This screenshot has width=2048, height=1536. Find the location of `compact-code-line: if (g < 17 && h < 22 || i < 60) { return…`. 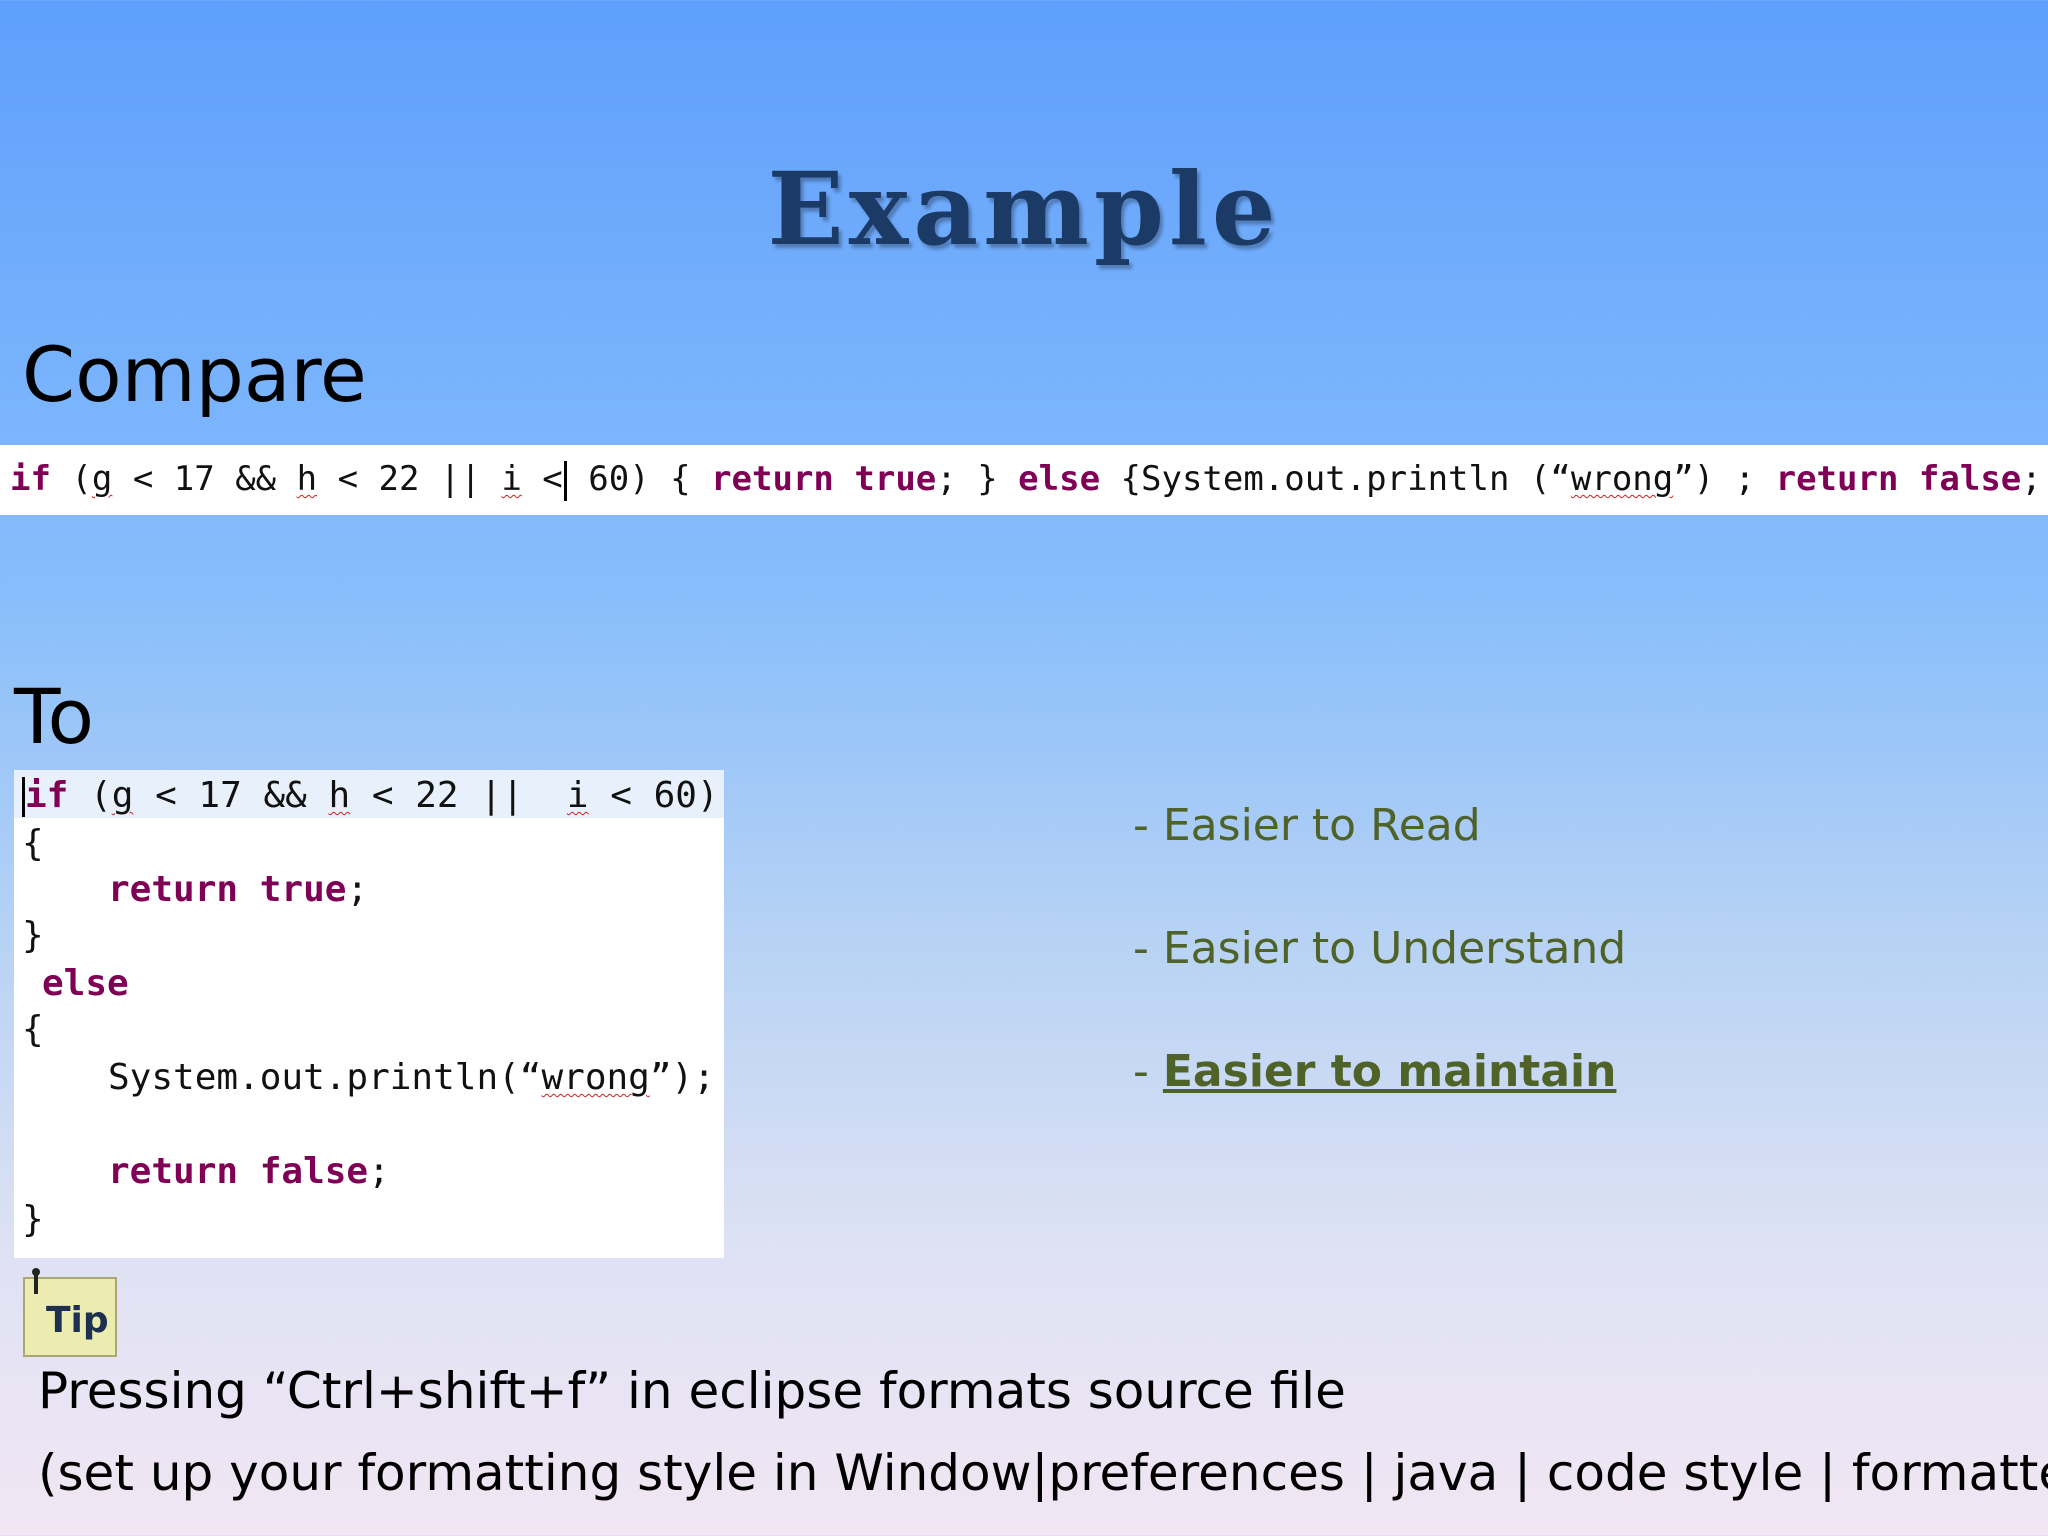

compact-code-line: if (g < 17 && h < 22 || i < 60) { return… is located at coordinates (1029, 479).